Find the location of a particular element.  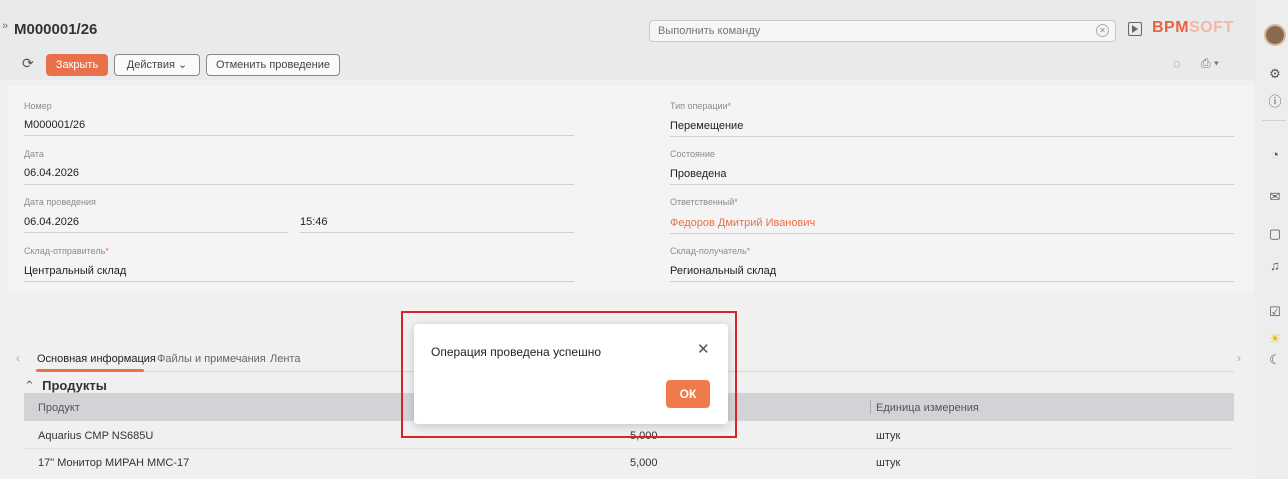

tab-main-info: Основная информация is located at coordinates (96, 359).